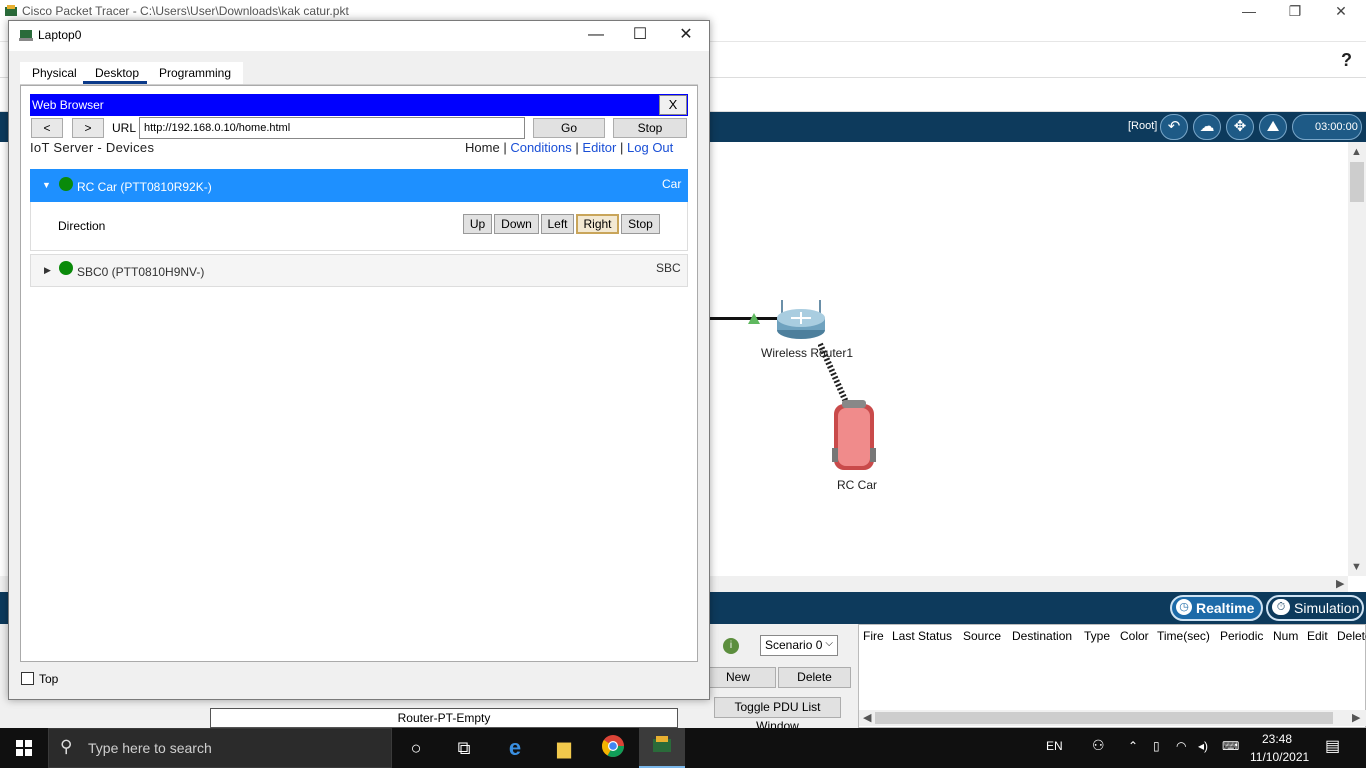  What do you see at coordinates (1184, 607) in the screenshot?
I see `clock-icon: ◷` at bounding box center [1184, 607].